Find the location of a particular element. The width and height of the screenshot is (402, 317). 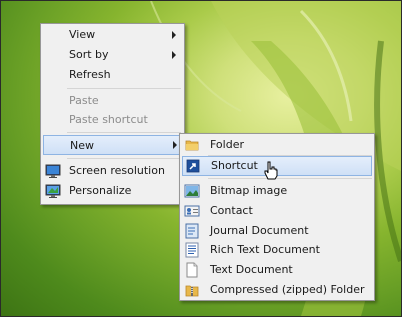

menu-item-screen-resolution: Screen resolution is located at coordinates (112, 171).